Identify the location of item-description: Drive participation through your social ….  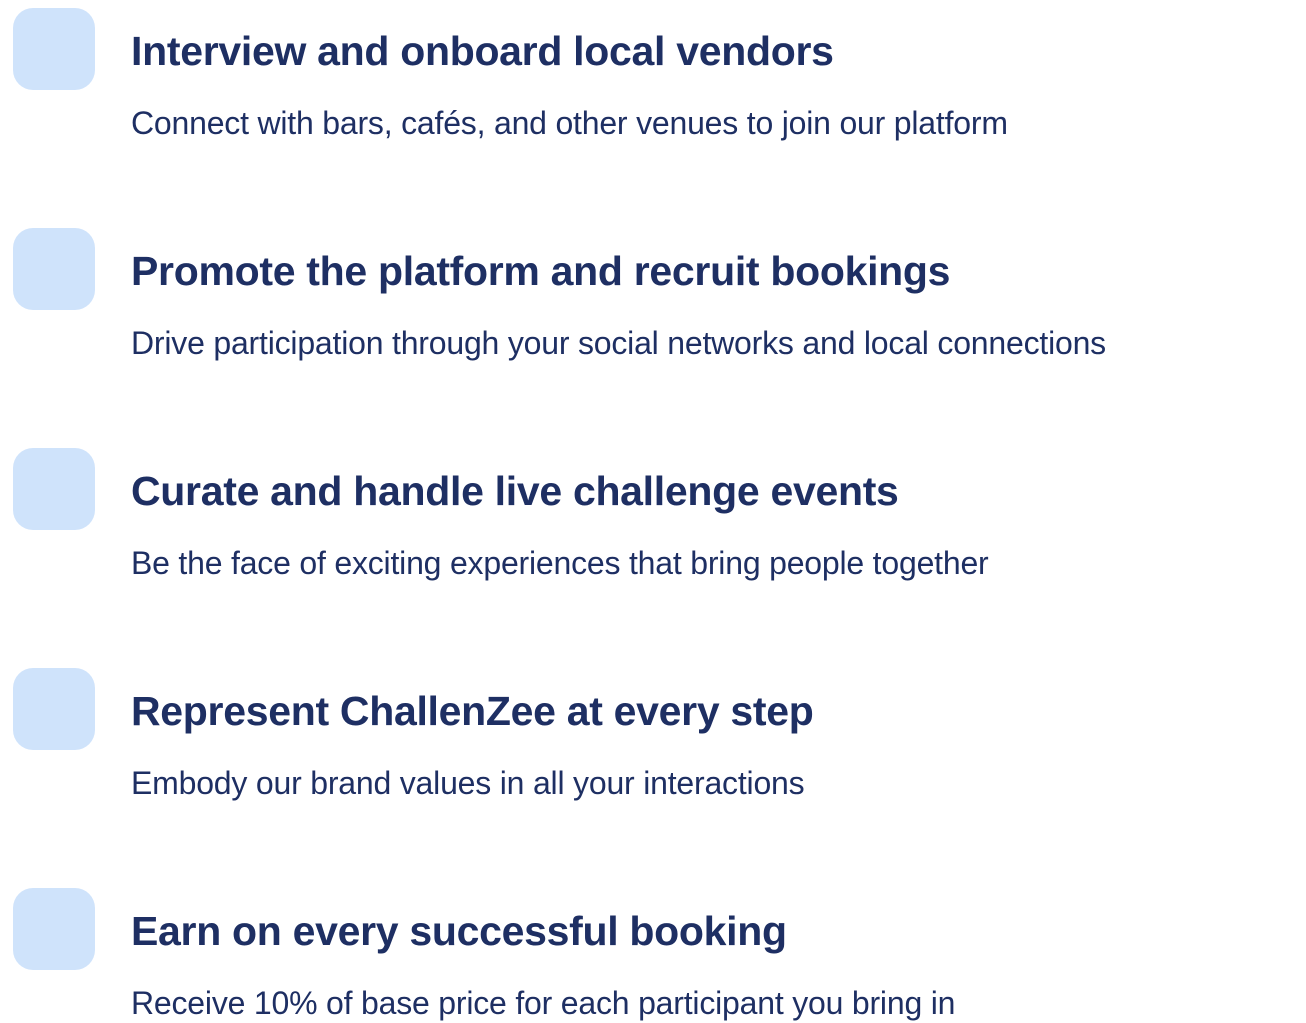
(618, 343).